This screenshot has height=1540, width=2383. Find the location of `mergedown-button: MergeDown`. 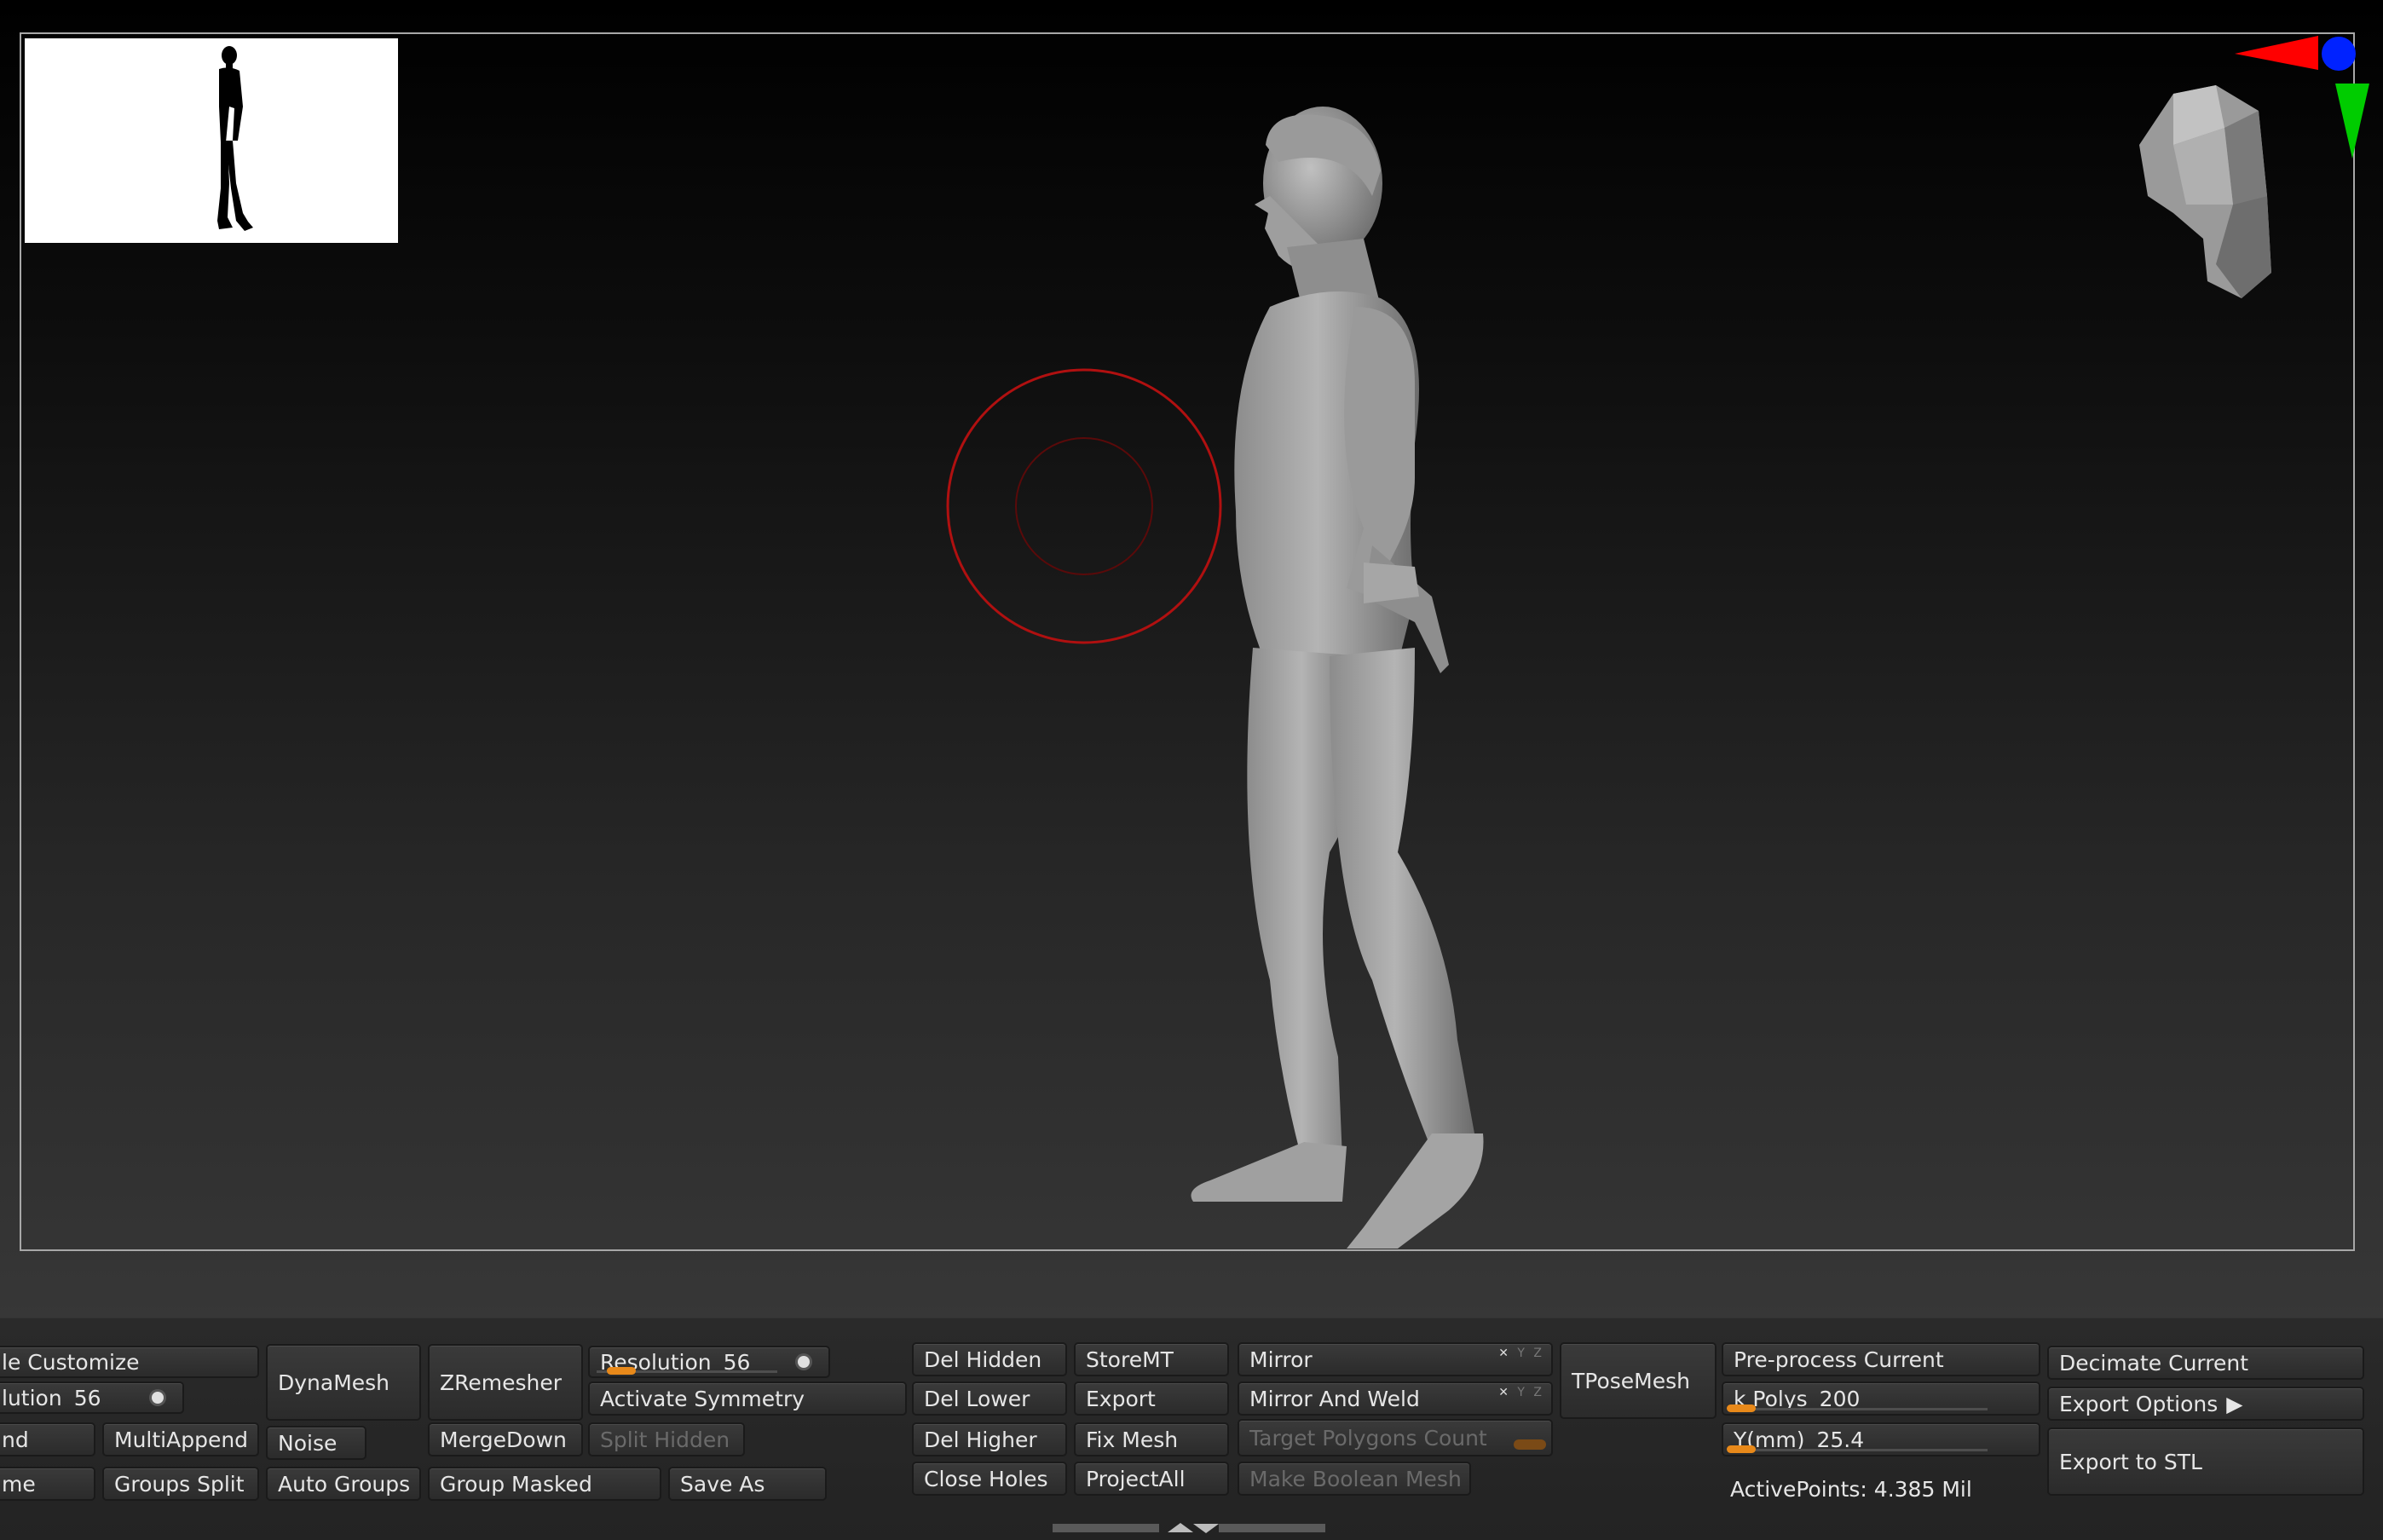

mergedown-button: MergeDown is located at coordinates (505, 1439).